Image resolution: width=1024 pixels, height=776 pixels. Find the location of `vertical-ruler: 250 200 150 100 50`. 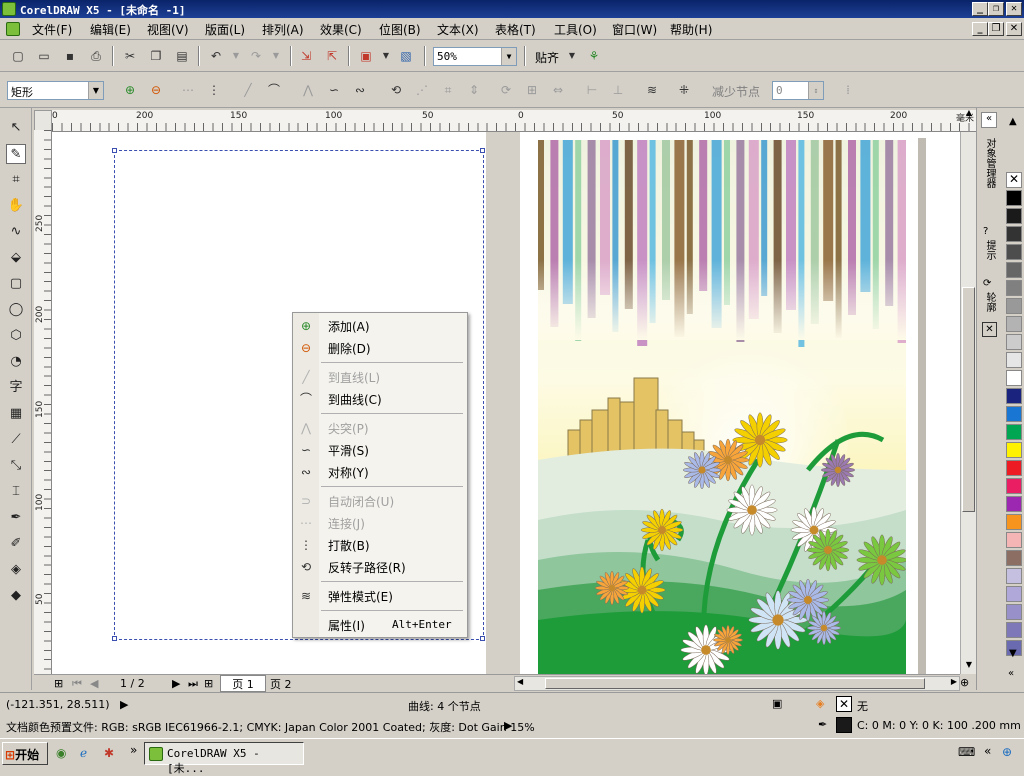

vertical-ruler: 250 200 150 100 50 is located at coordinates (43, 402).